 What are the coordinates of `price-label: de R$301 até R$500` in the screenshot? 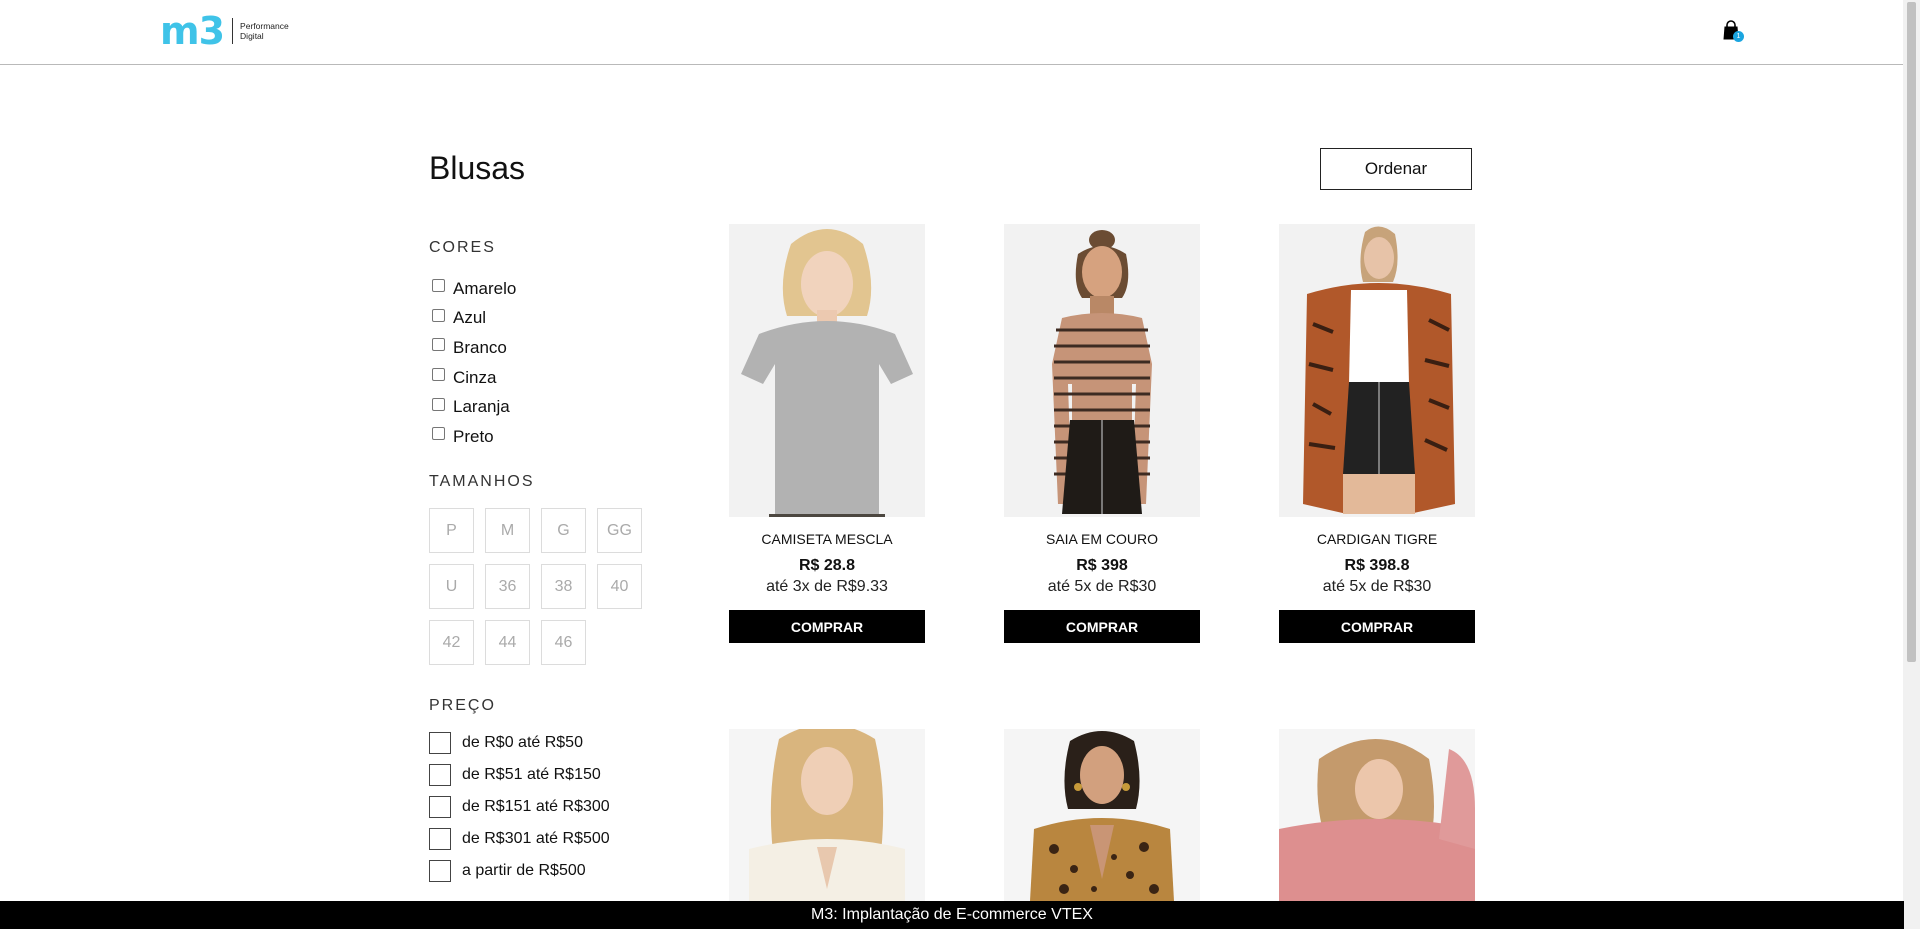 It's located at (536, 838).